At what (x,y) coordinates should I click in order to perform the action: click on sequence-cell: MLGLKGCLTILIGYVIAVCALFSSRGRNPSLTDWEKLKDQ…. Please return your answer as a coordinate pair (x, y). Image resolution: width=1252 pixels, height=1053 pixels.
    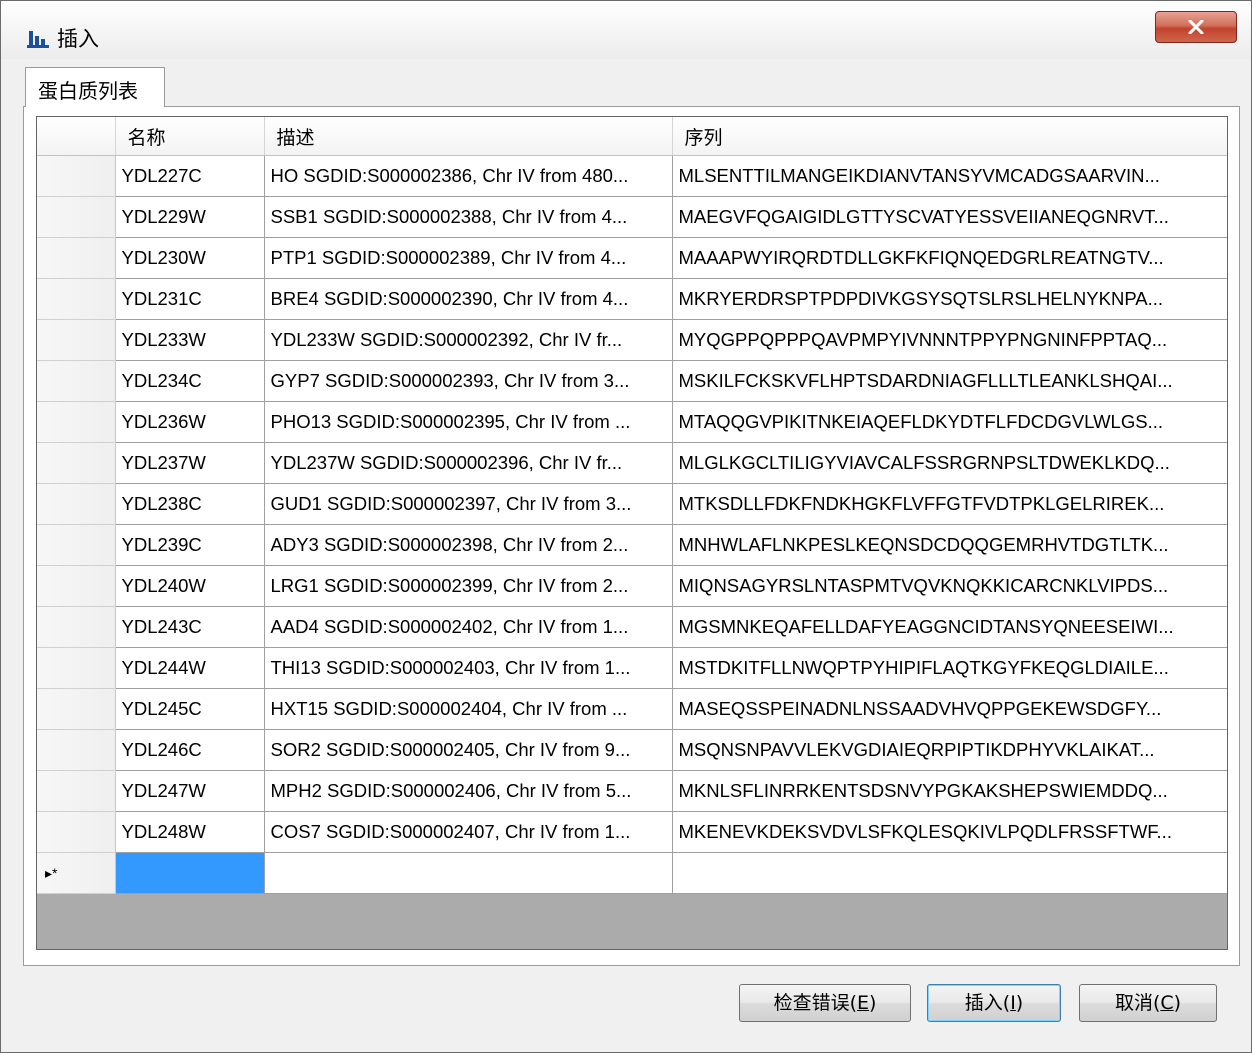
    Looking at the image, I should click on (949, 463).